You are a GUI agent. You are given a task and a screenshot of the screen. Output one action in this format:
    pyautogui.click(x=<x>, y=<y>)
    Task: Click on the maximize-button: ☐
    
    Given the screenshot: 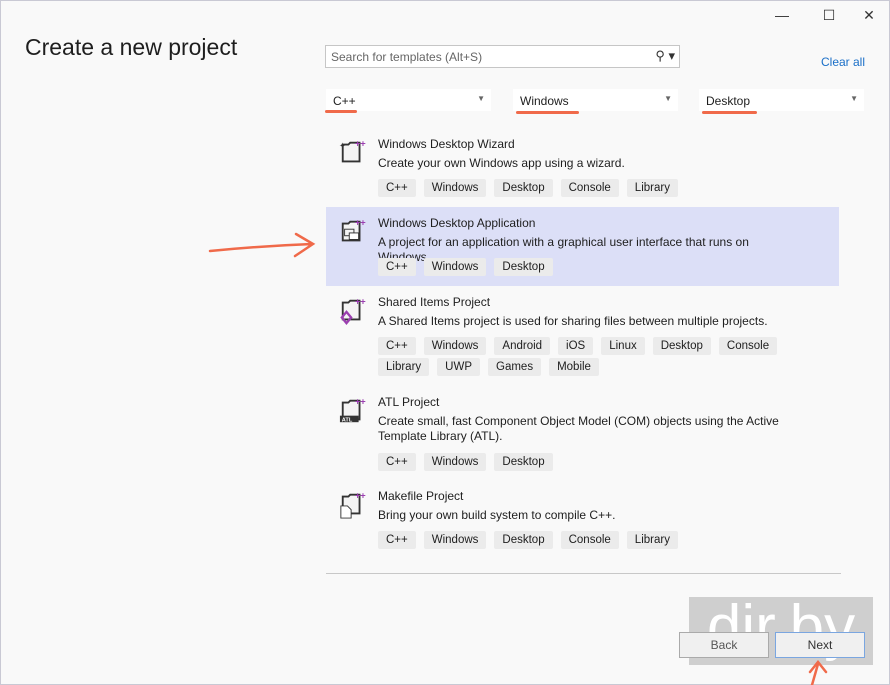 What is the action you would take?
    pyautogui.click(x=829, y=15)
    